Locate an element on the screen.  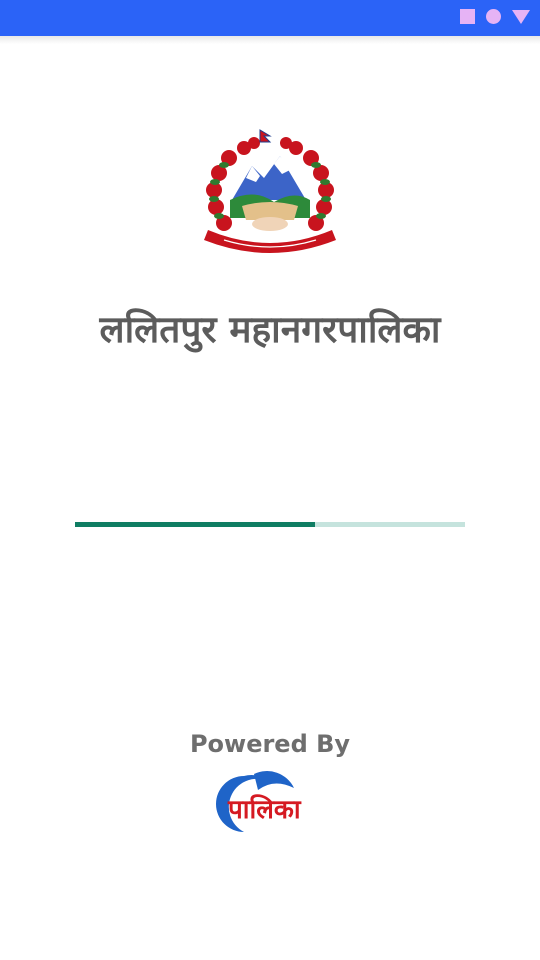
status-bar is located at coordinates (270, 18).